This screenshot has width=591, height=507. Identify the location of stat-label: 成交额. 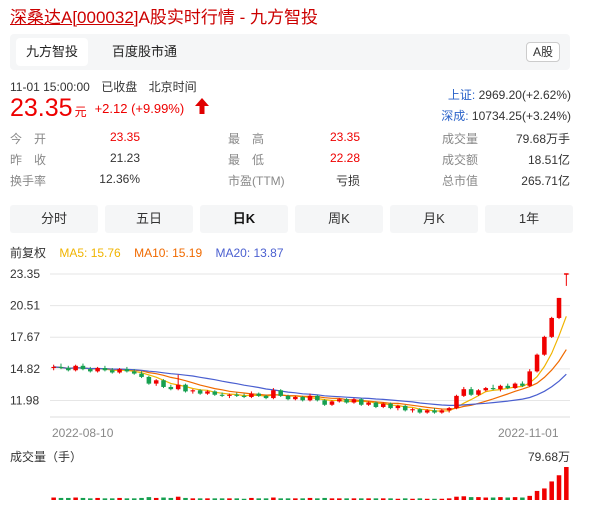
(460, 160).